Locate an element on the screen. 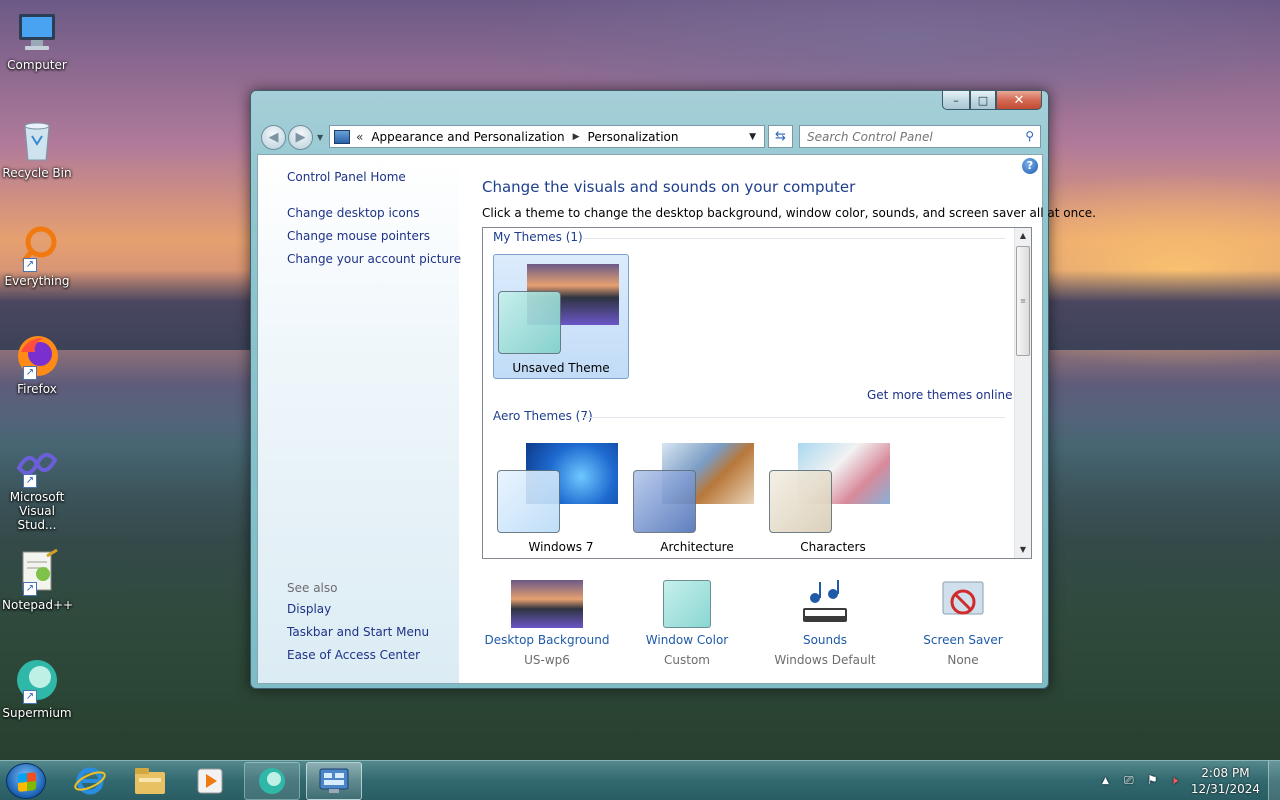 This screenshot has height=800, width=1280. desktop-icon-notepadpp: ↗ Notepad++ is located at coordinates (38, 580).